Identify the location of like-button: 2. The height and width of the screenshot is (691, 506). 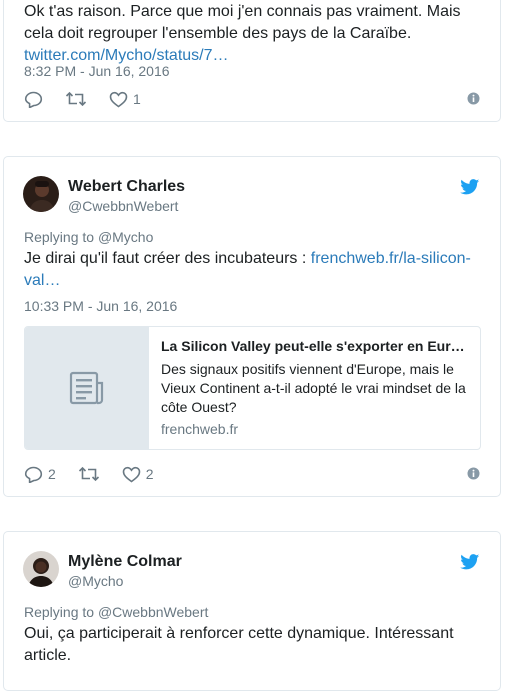
(138, 474).